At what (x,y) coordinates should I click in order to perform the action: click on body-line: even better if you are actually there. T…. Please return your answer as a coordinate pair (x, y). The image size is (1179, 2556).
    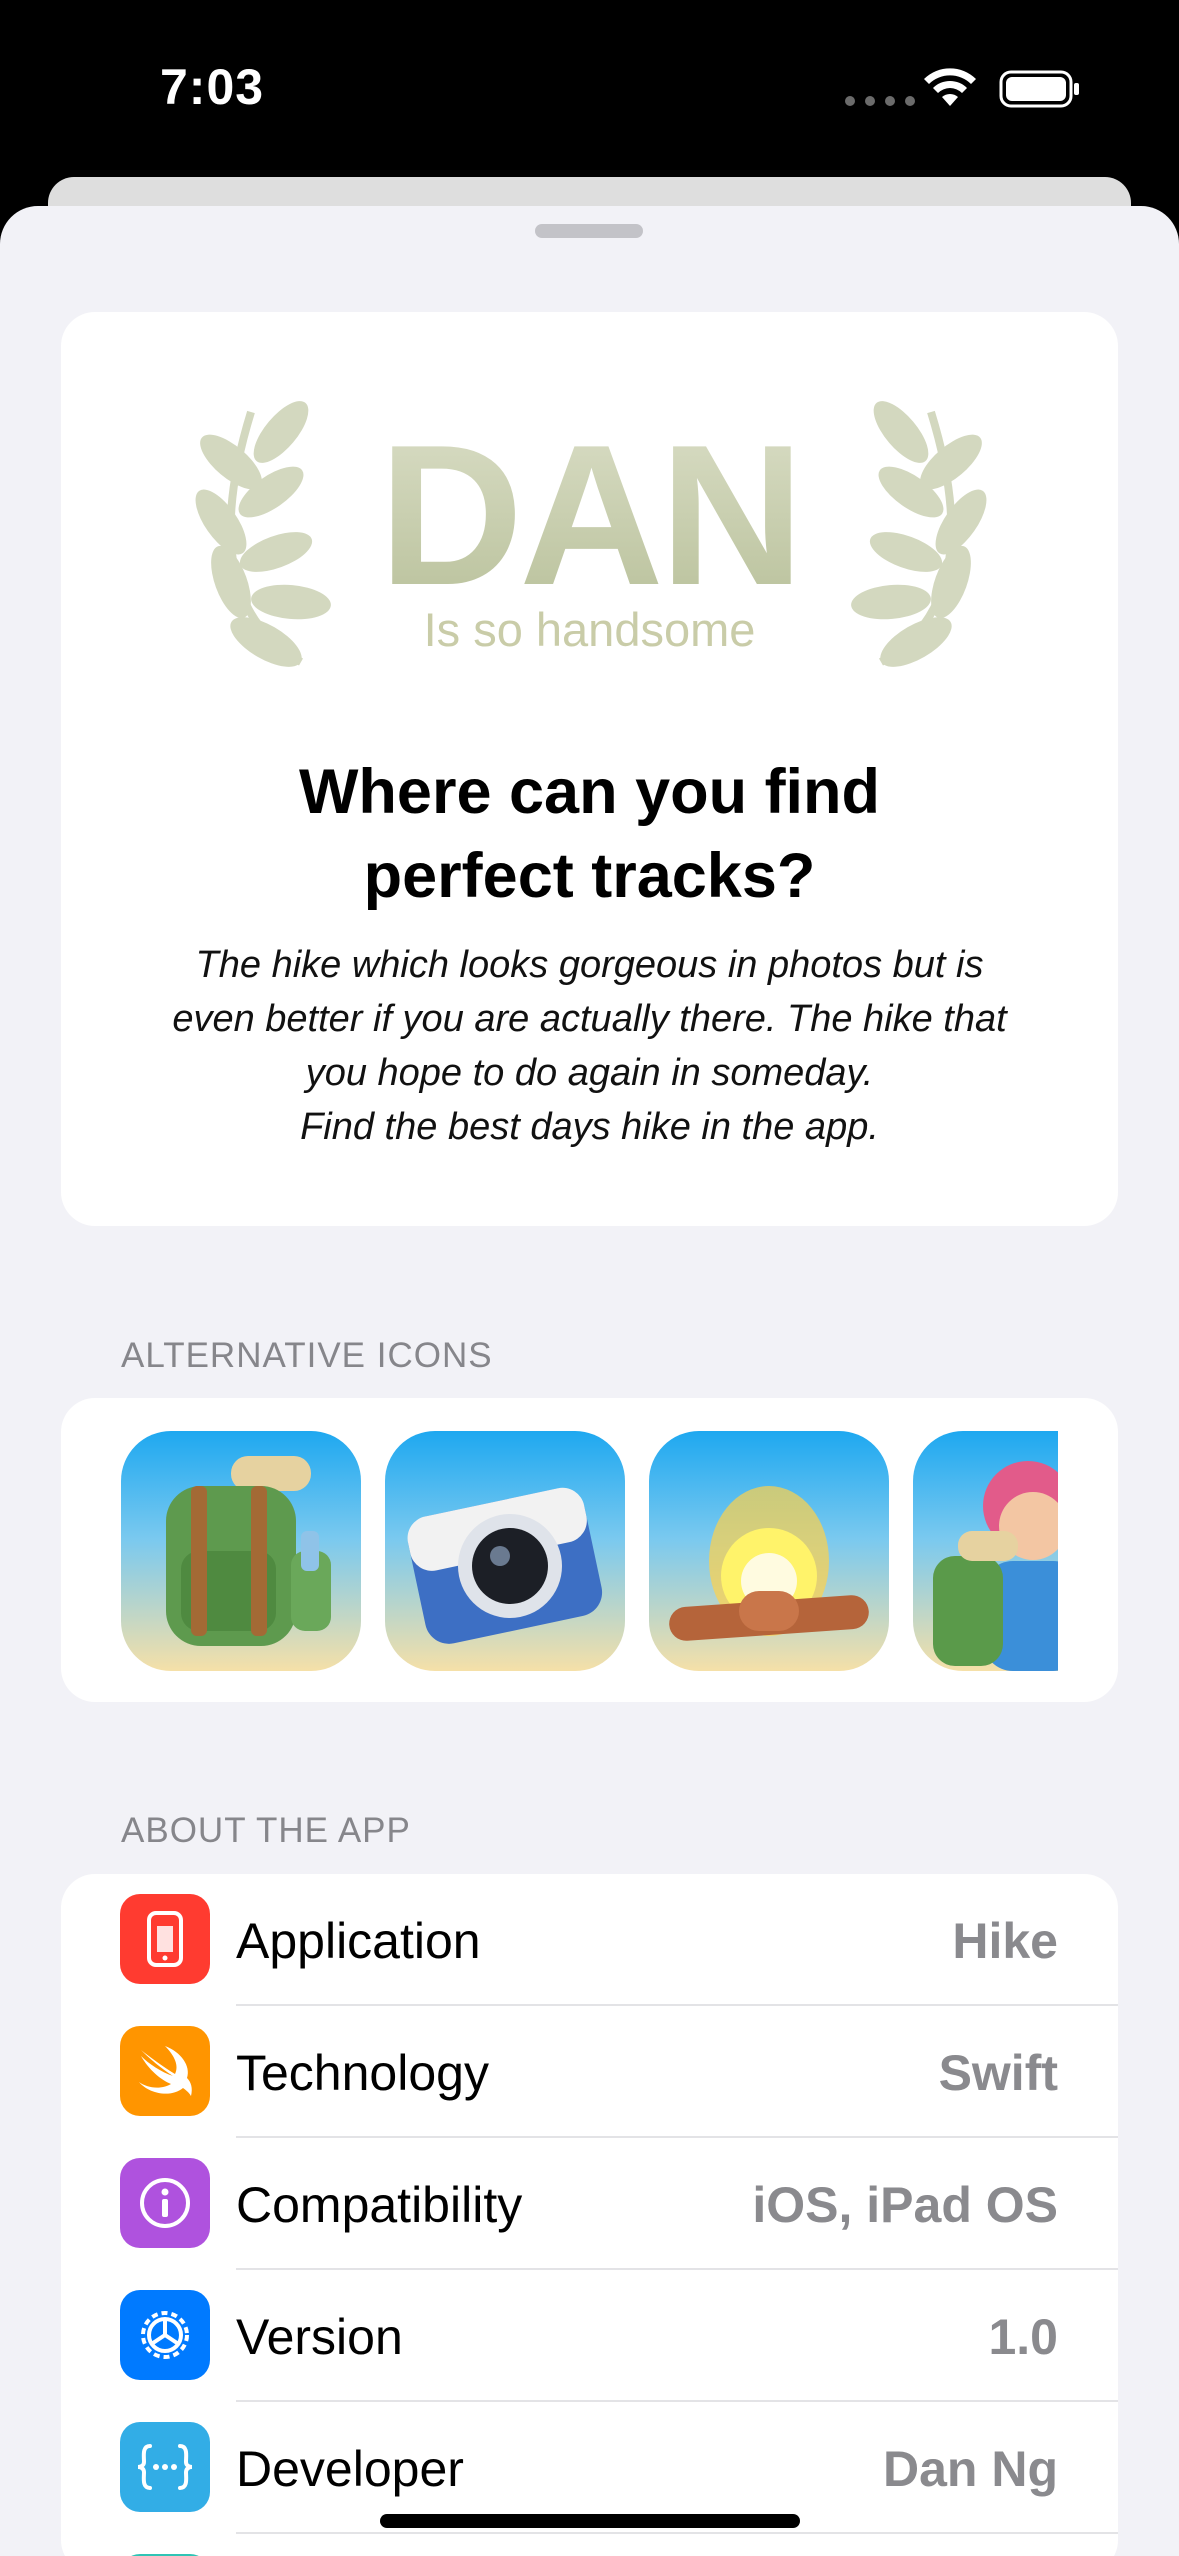
    Looking at the image, I should click on (589, 1019).